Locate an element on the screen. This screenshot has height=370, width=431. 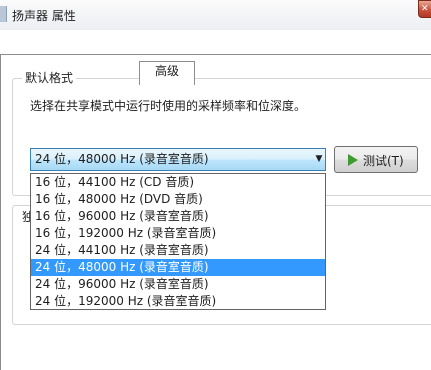
tab-strip: 常规 级别 增强 高级 is located at coordinates (215, 57).